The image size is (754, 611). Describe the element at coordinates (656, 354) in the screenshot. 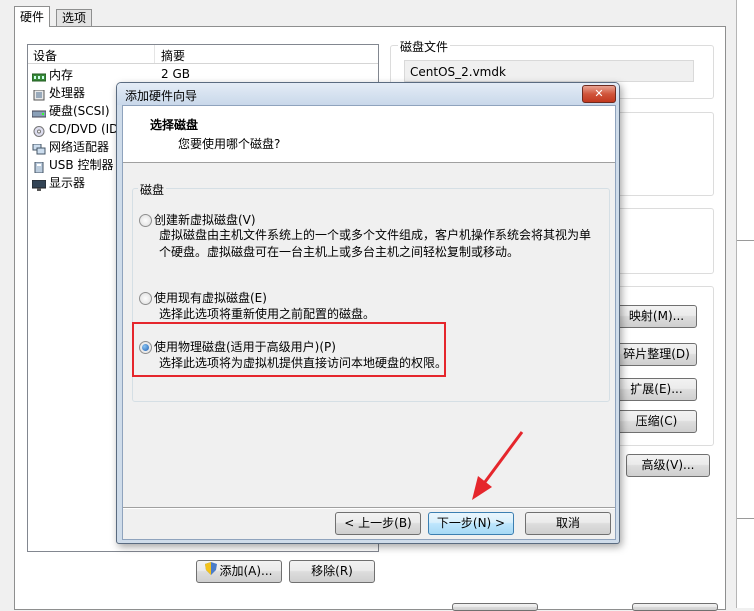

I see `defragment-button: 碎片整理(D)` at that location.